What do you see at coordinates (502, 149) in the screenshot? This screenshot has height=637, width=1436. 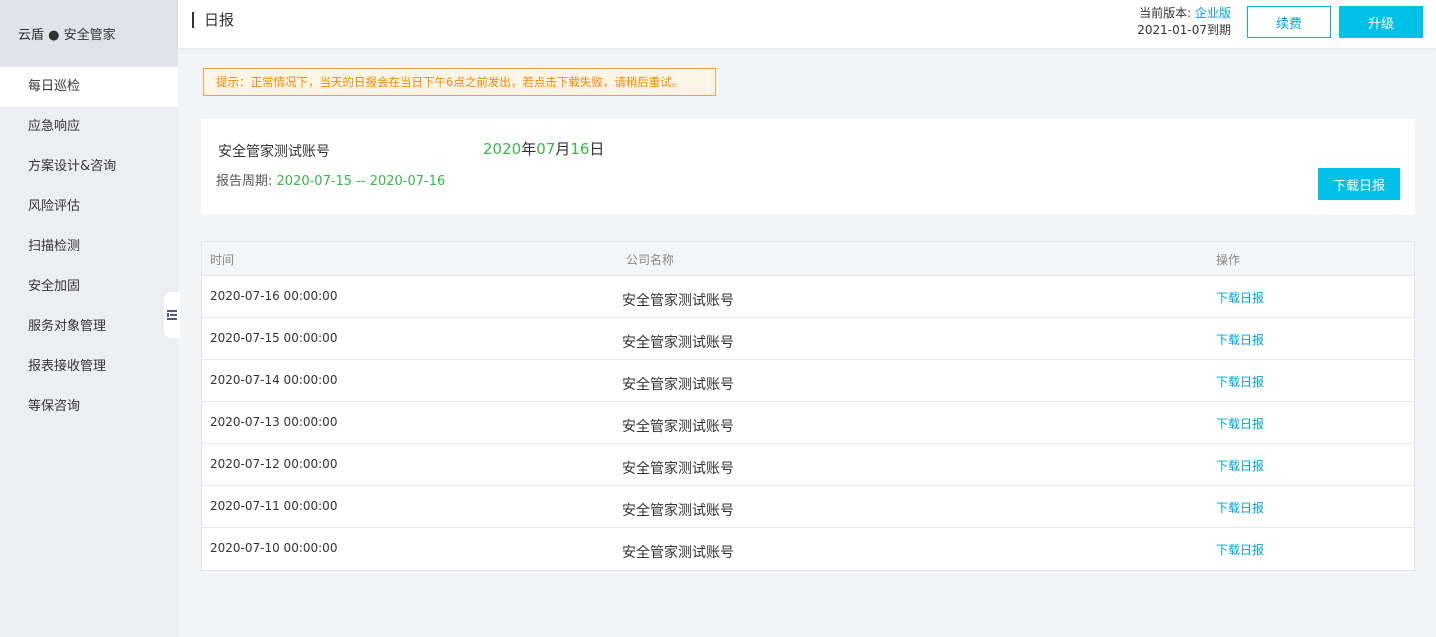 I see `report-date-year: 2020` at bounding box center [502, 149].